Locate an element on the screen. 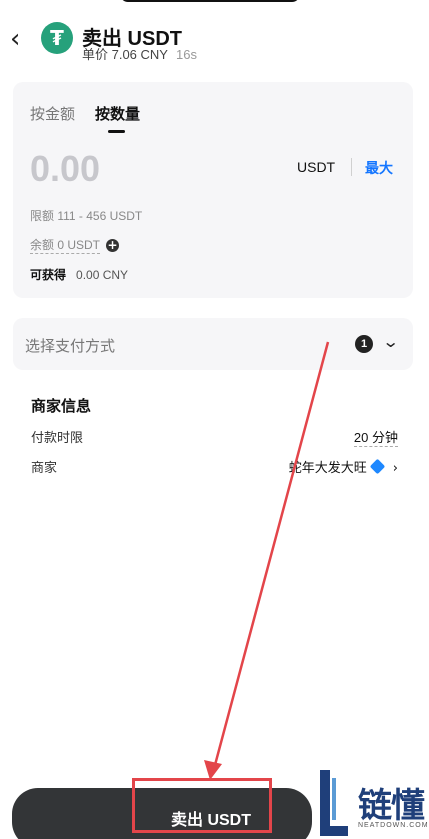 The height and width of the screenshot is (839, 429). balance-text: 余额 0 USDT is located at coordinates (65, 246).